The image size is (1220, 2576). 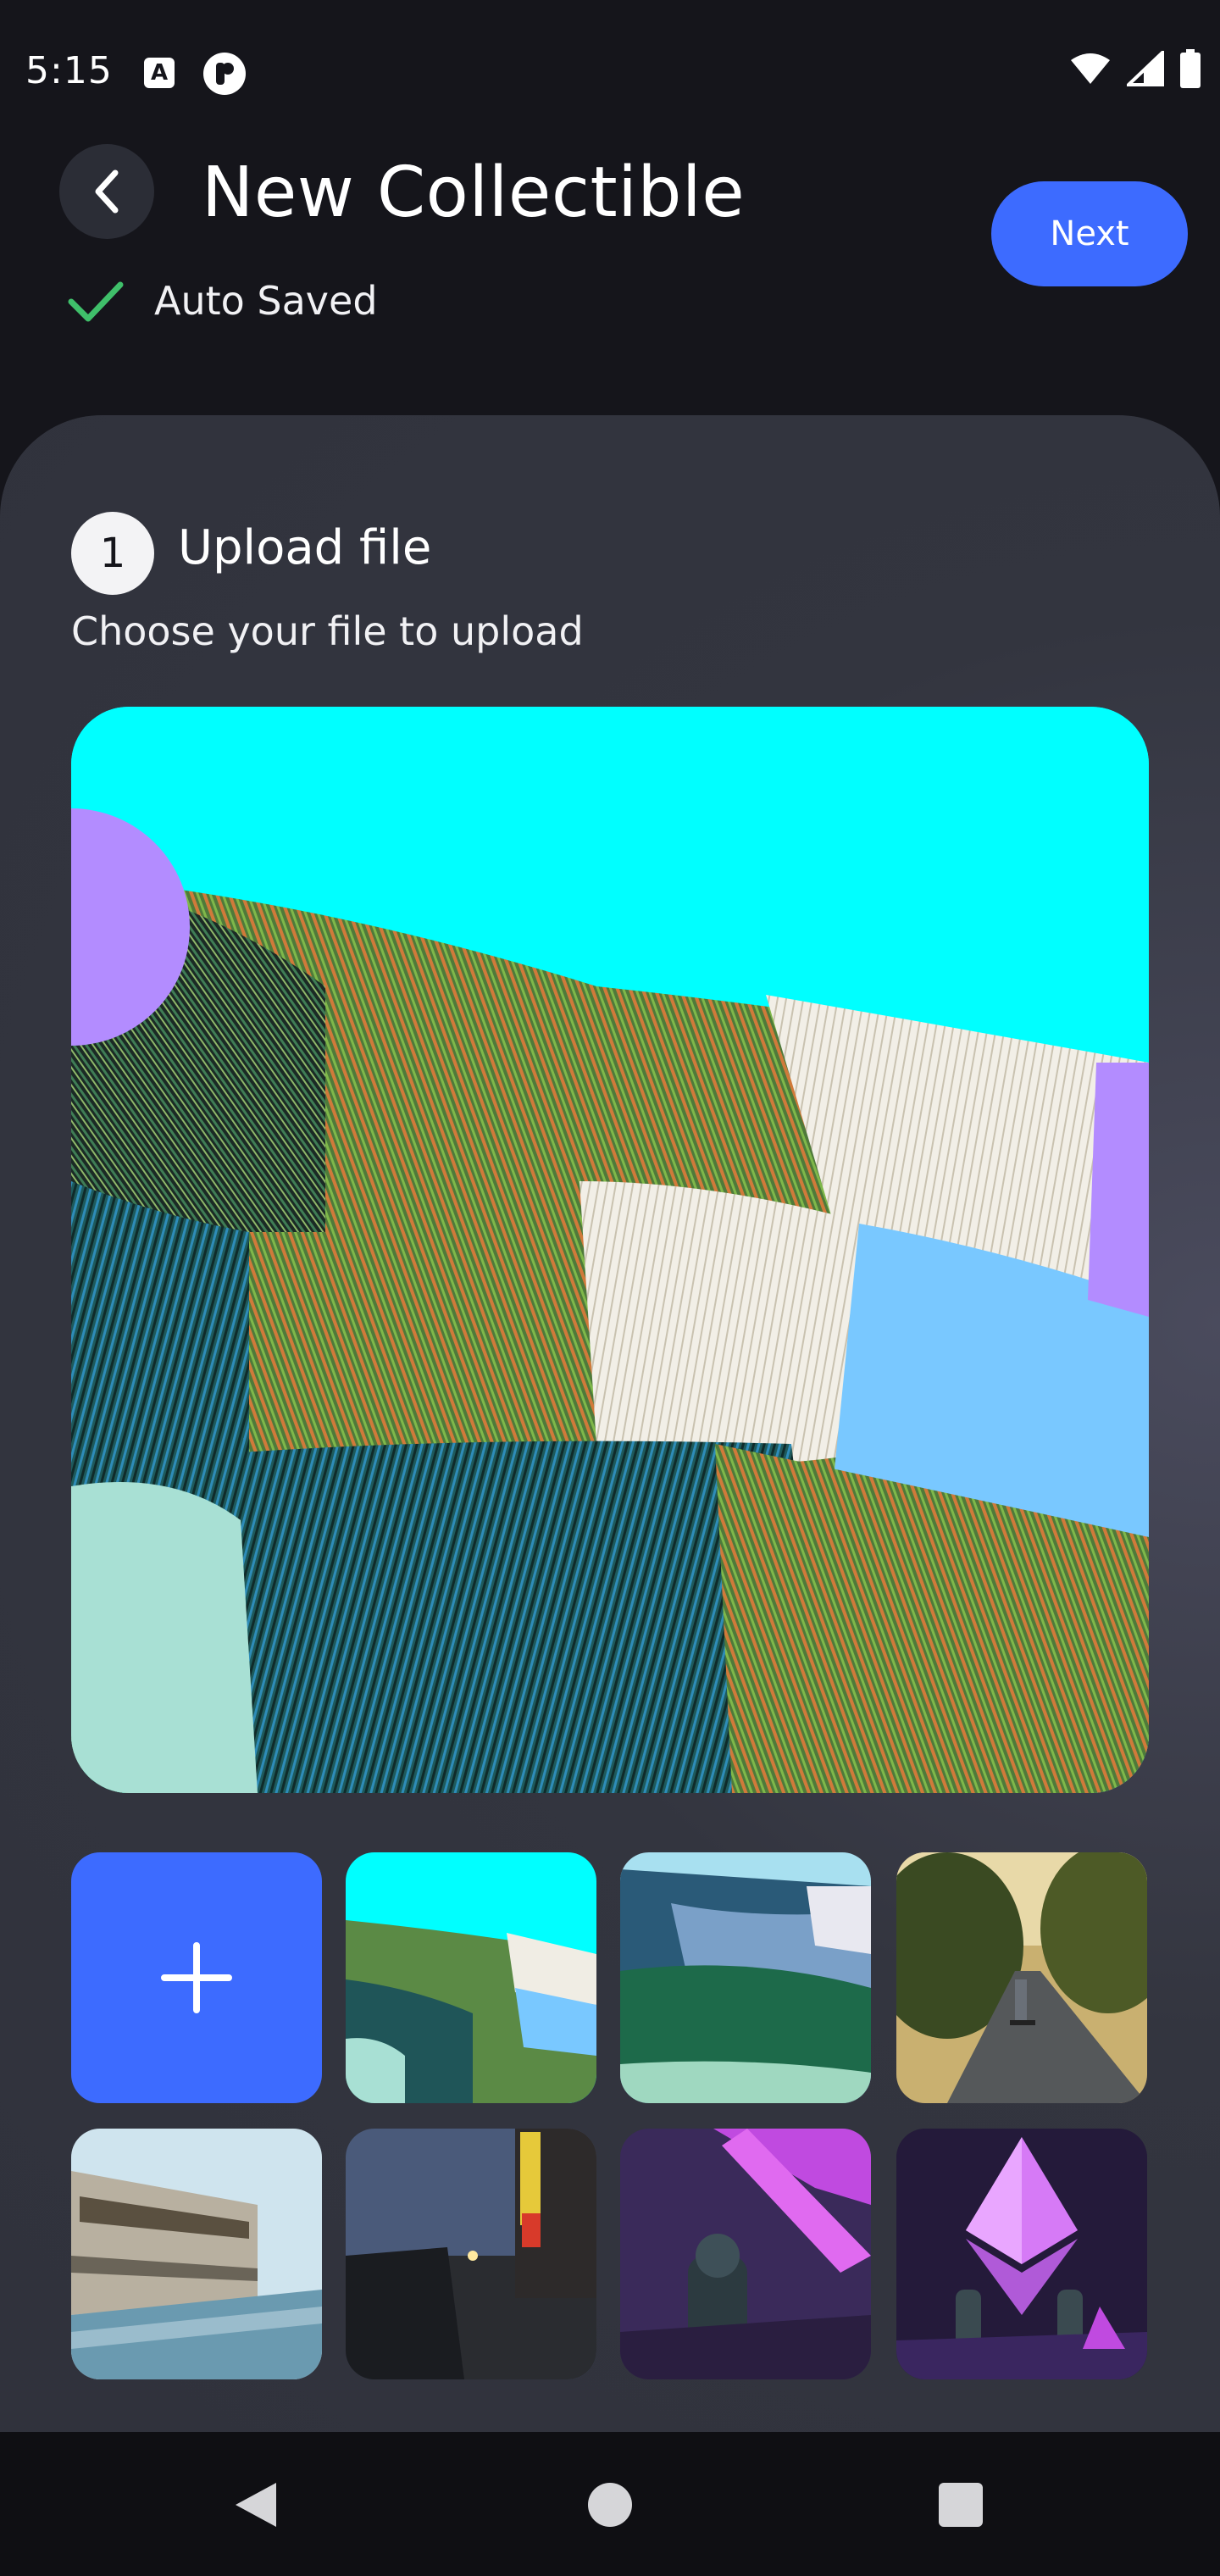 I want to click on city-street-at-dusk-image, so click(x=471, y=2254).